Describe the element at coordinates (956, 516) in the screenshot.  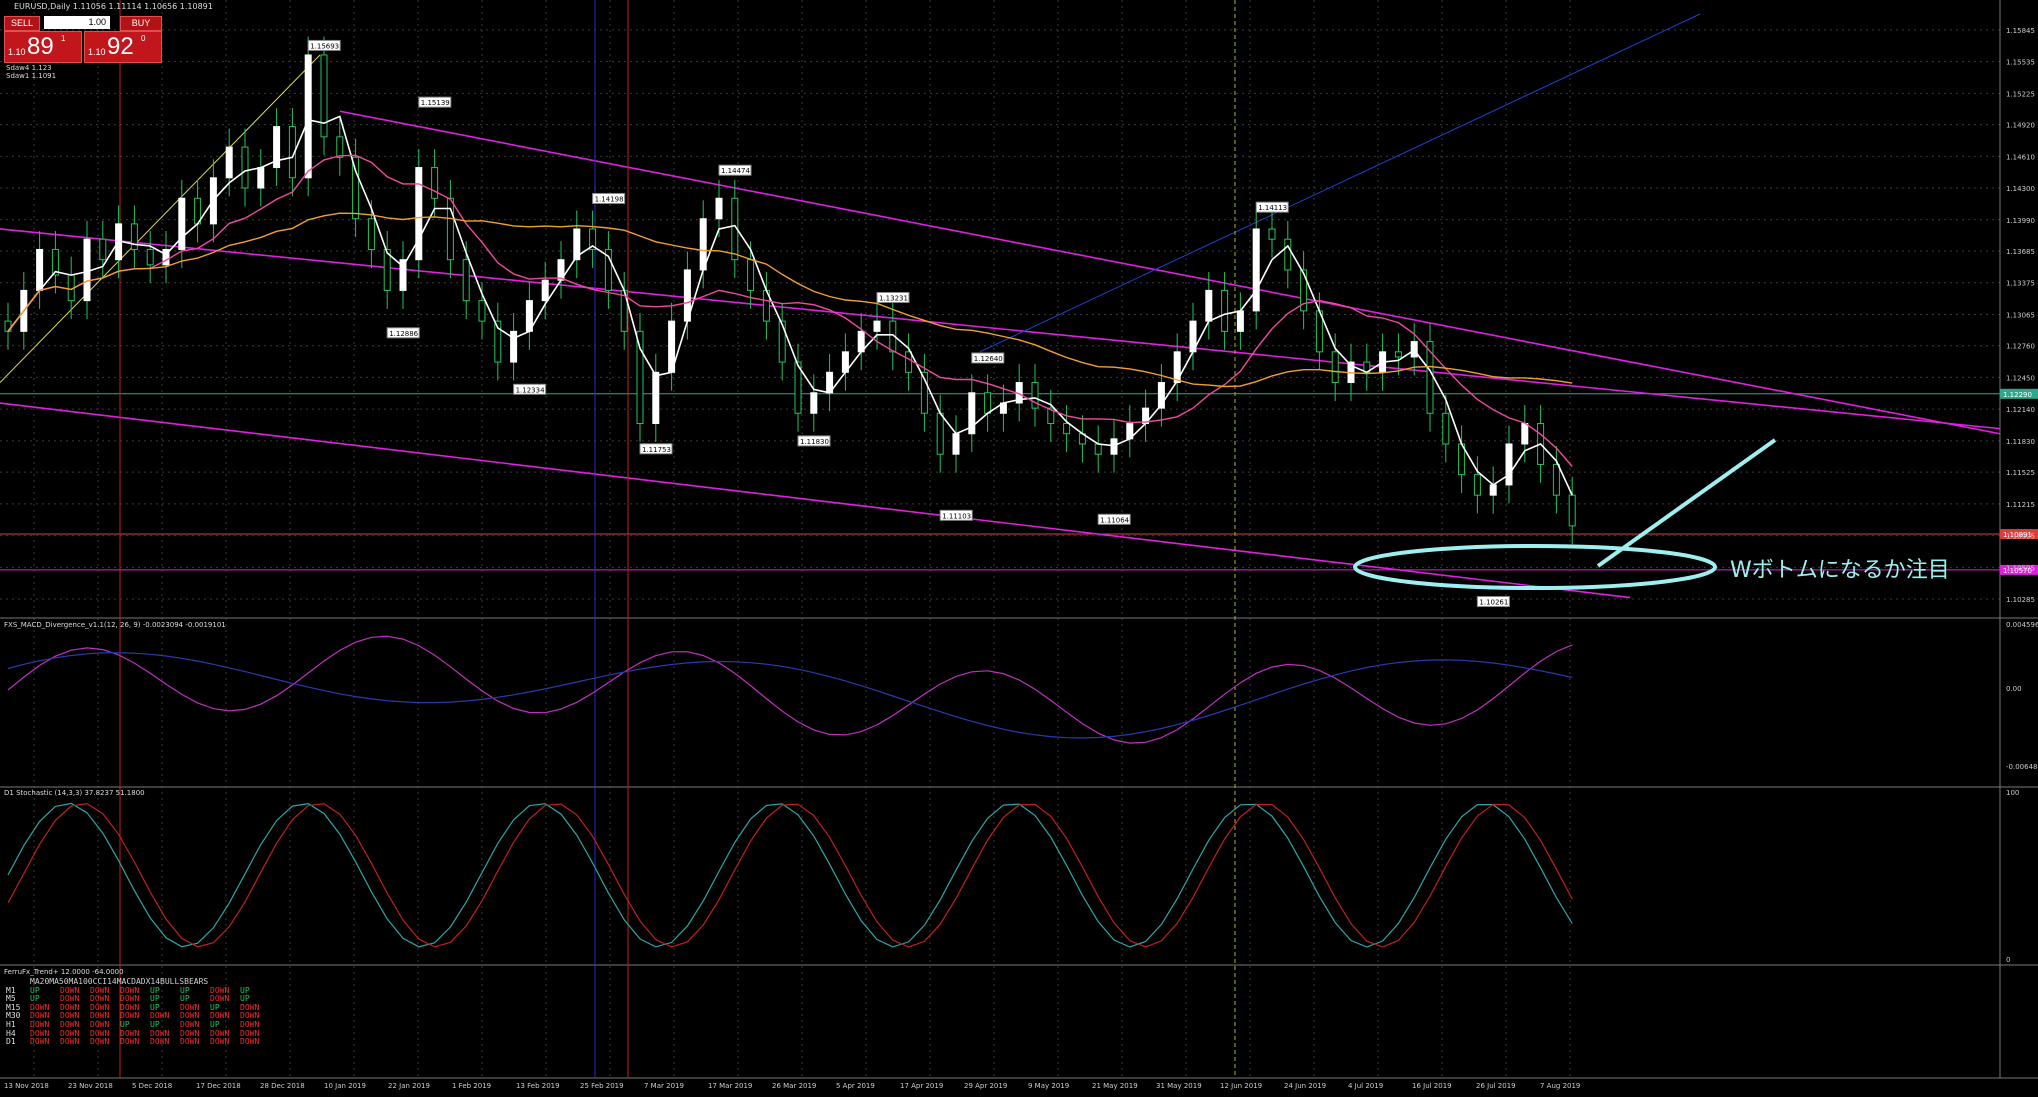
I see `price-label-text: 1.11103` at that location.